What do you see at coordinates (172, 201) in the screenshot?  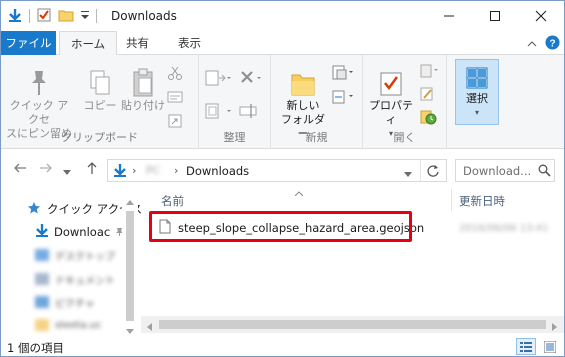 I see `column-header-name: 名前` at bounding box center [172, 201].